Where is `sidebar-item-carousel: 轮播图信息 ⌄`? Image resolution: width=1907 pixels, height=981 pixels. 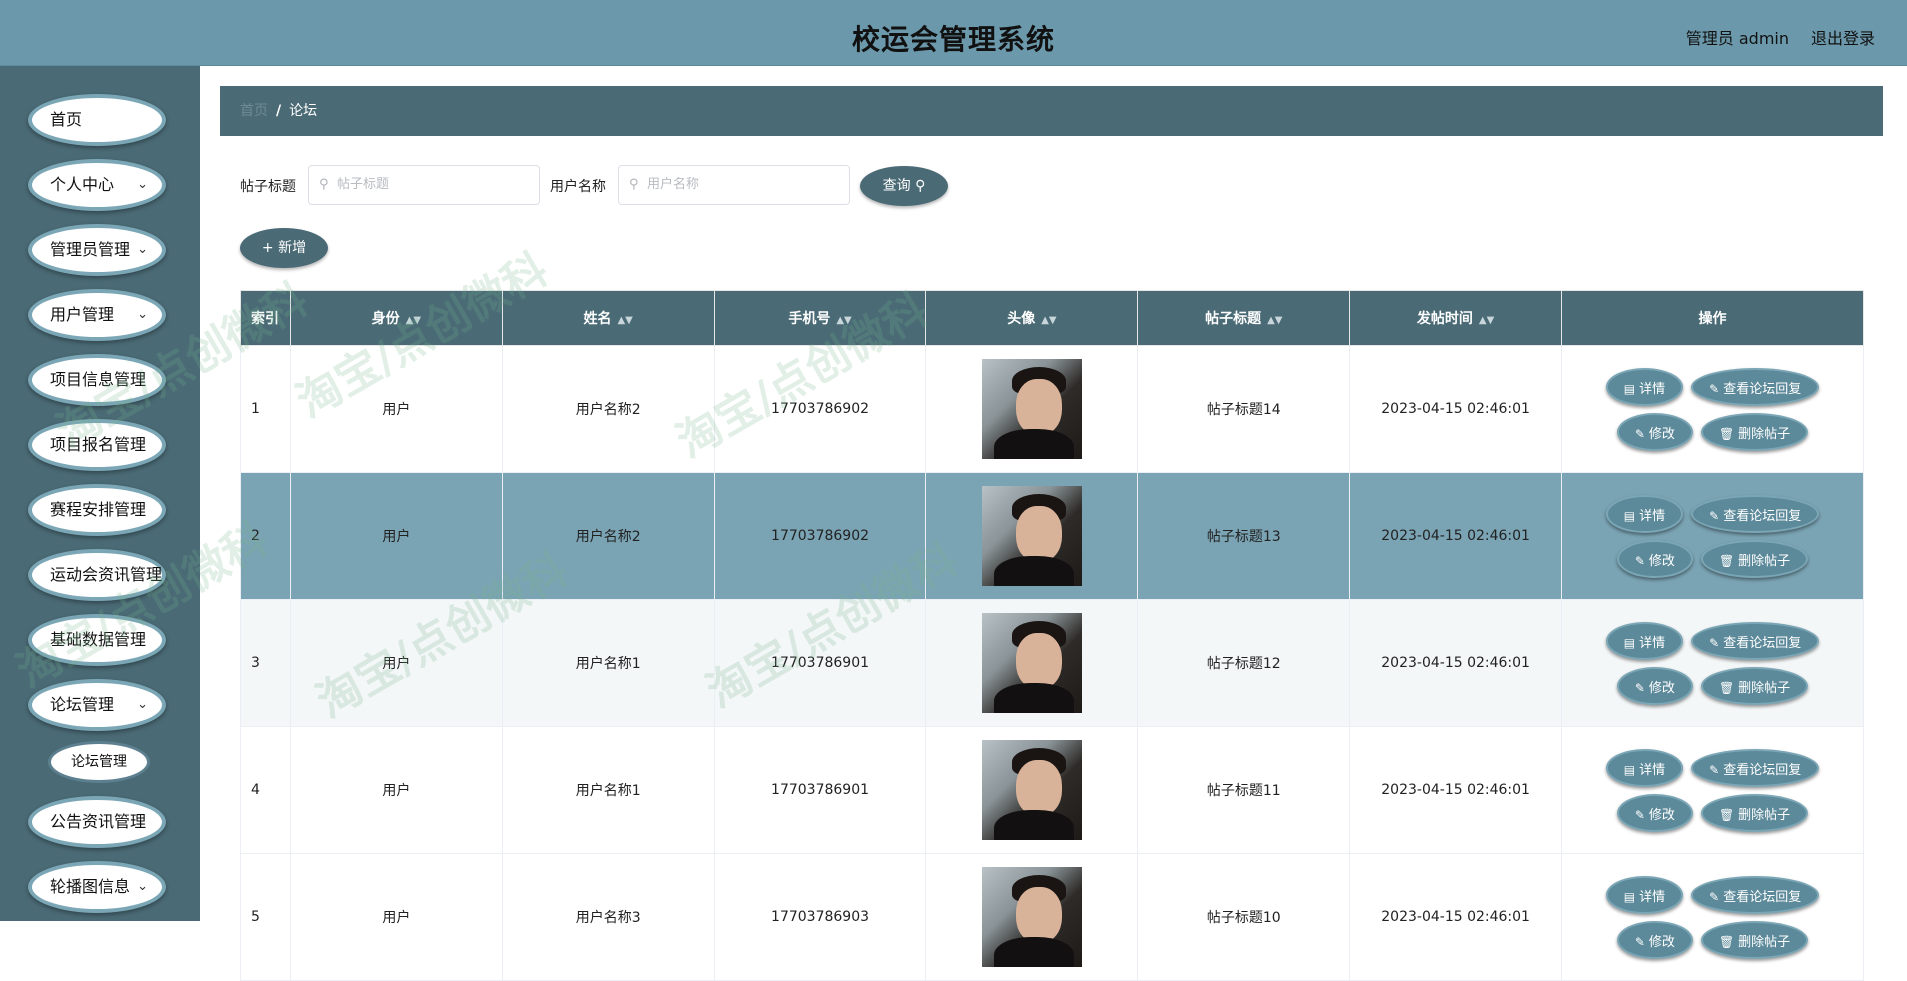
sidebar-item-carousel: 轮播图信息 ⌄ is located at coordinates (97, 887).